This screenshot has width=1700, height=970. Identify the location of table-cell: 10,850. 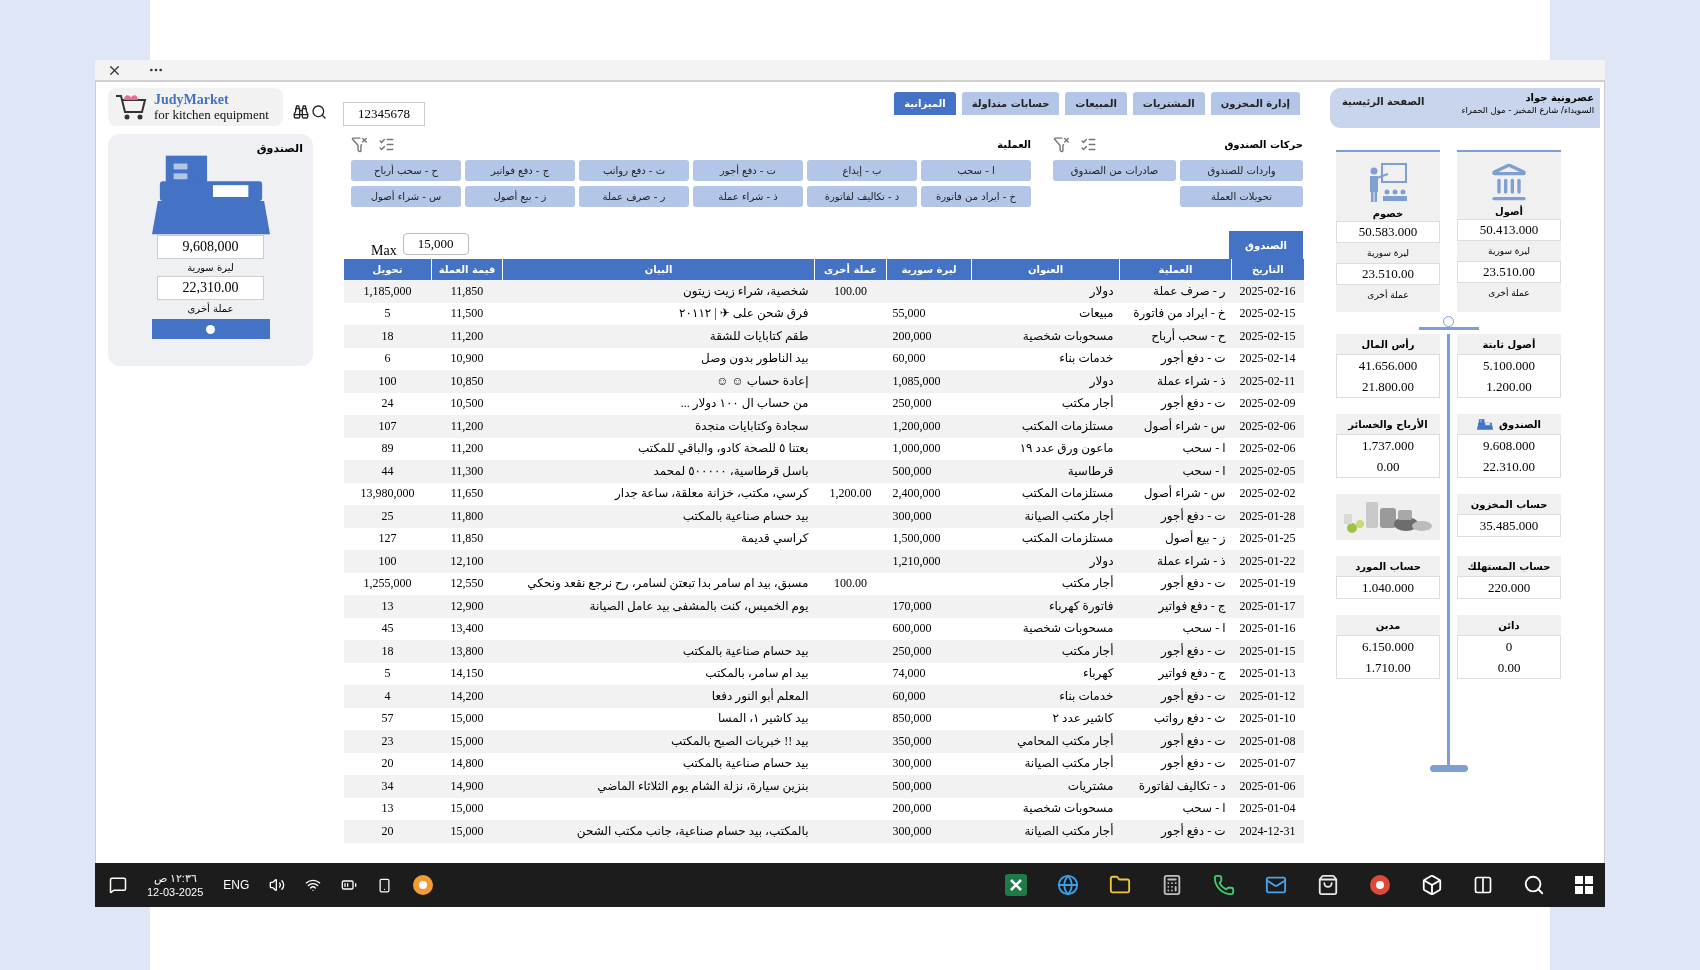
(467, 381).